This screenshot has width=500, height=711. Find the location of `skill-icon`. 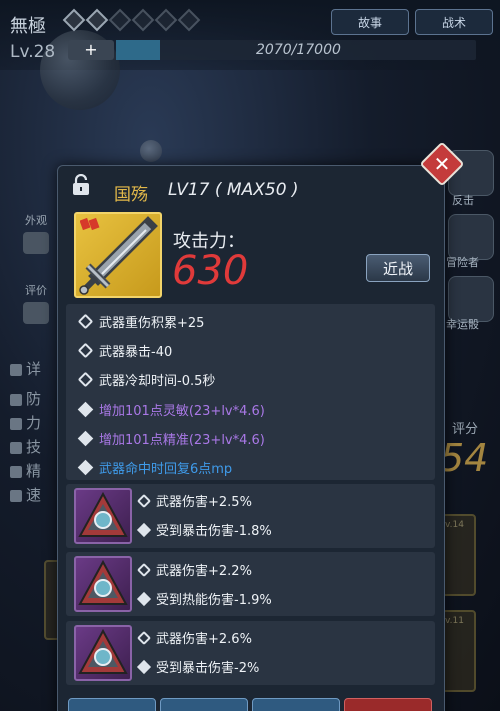

skill-icon is located at coordinates (16, 447).